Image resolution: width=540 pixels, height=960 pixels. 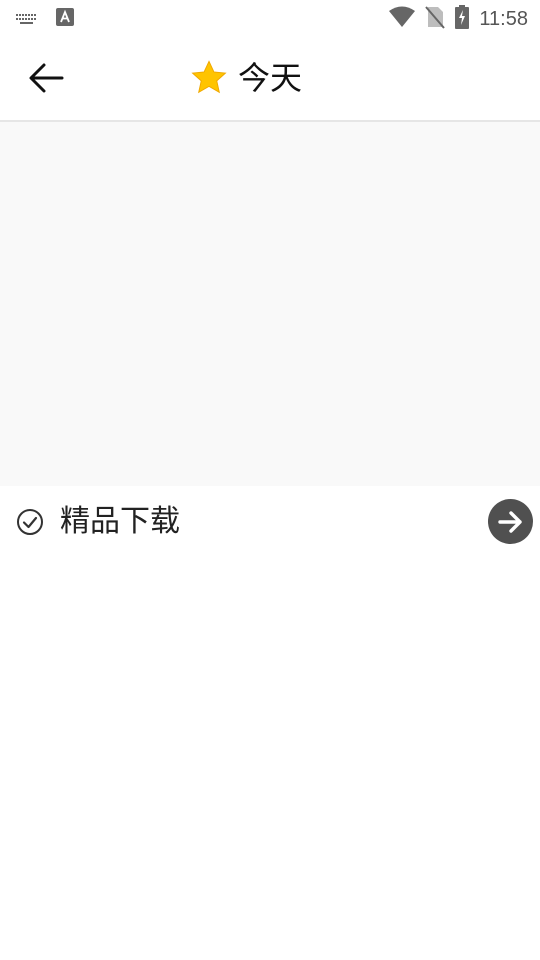 What do you see at coordinates (27, 19) in the screenshot?
I see `keyboard-icon` at bounding box center [27, 19].